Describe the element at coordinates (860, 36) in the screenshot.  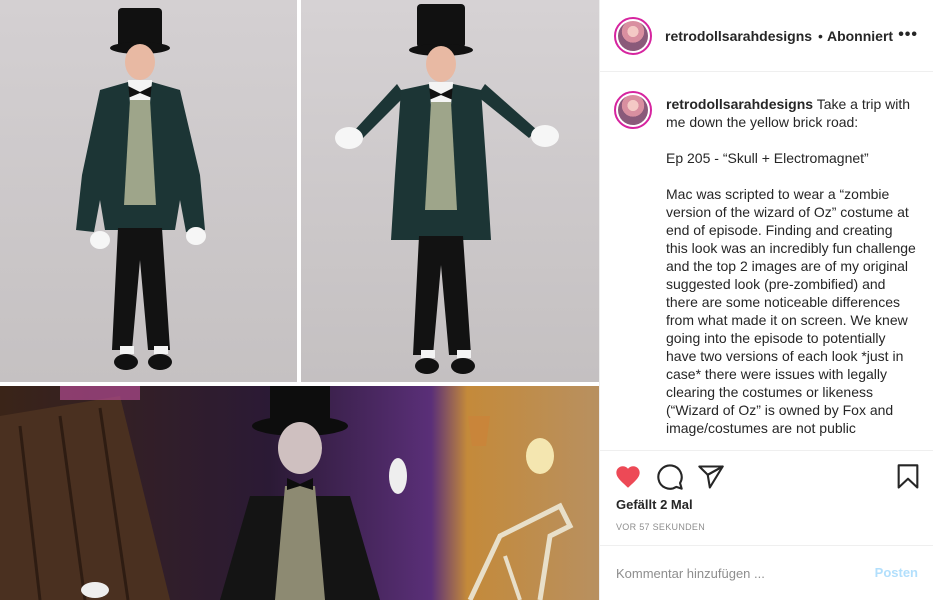
I see `follow-status-button: Abonniert` at that location.